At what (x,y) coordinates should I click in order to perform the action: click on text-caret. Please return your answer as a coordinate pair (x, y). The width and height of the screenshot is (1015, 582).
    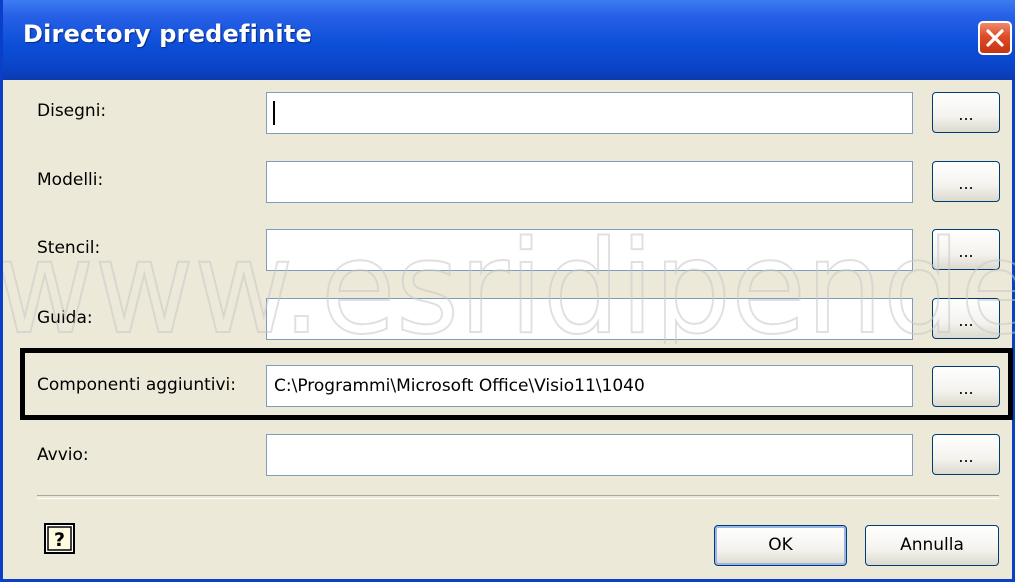
    Looking at the image, I should click on (274, 113).